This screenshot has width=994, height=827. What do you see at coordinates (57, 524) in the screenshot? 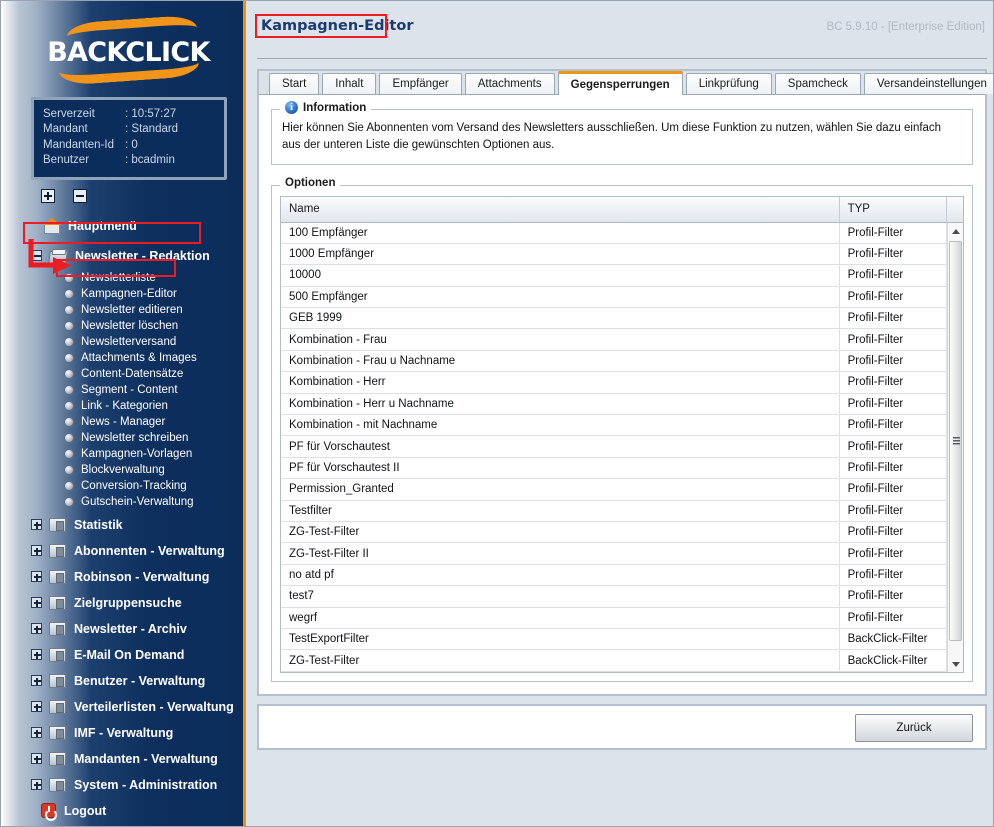
I see `folder-icon` at bounding box center [57, 524].